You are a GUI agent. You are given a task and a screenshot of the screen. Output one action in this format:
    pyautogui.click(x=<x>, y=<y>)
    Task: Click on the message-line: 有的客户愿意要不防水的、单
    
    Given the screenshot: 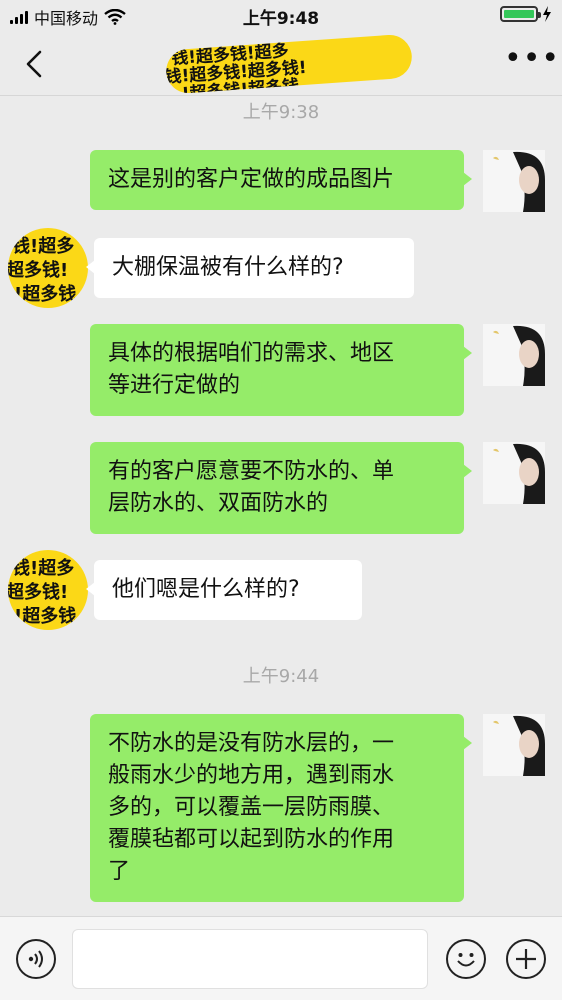 What is the action you would take?
    pyautogui.click(x=251, y=471)
    